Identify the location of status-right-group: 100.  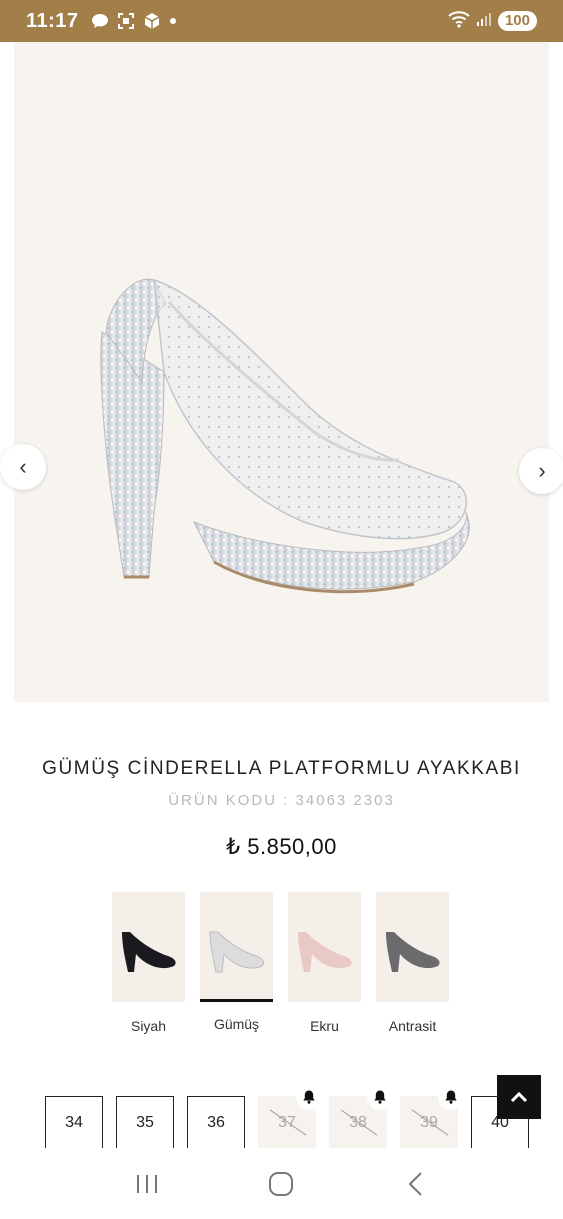
(492, 21).